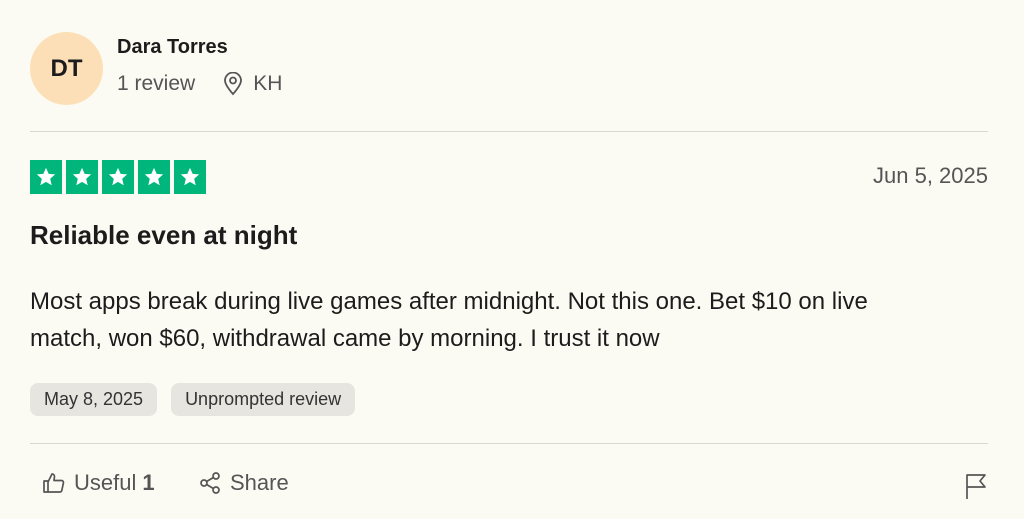 This screenshot has height=519, width=1024. What do you see at coordinates (105, 482) in the screenshot?
I see `useful-label: Useful` at bounding box center [105, 482].